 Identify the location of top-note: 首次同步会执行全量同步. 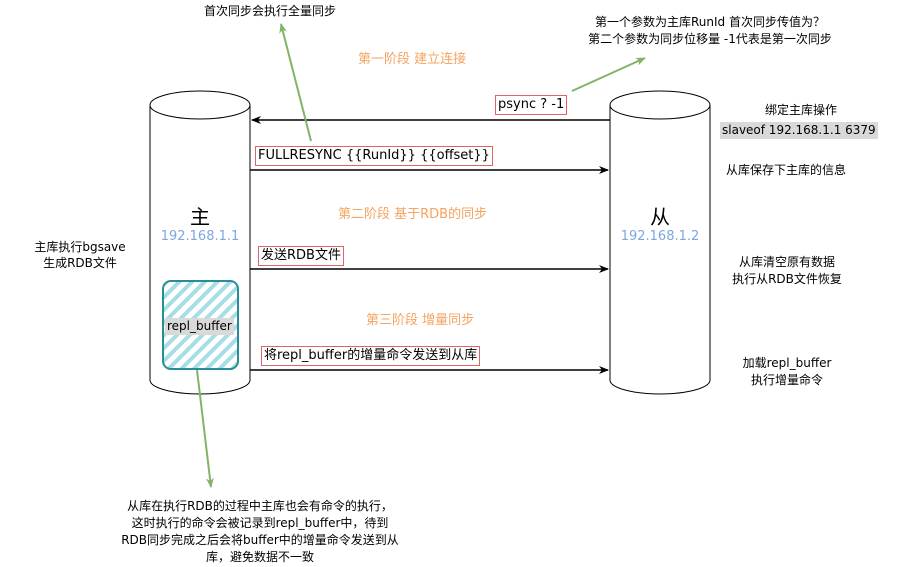
(270, 11).